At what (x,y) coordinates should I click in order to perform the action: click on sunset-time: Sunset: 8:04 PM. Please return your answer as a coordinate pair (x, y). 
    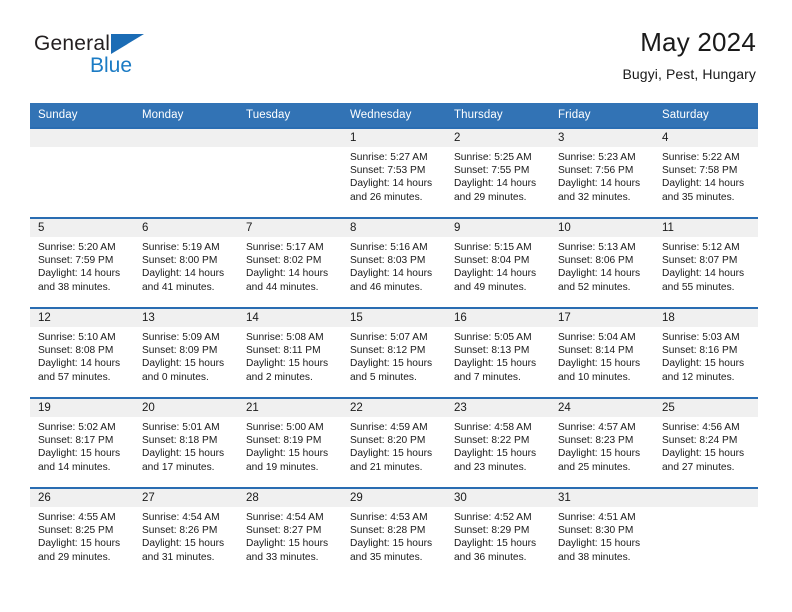
    Looking at the image, I should click on (492, 261).